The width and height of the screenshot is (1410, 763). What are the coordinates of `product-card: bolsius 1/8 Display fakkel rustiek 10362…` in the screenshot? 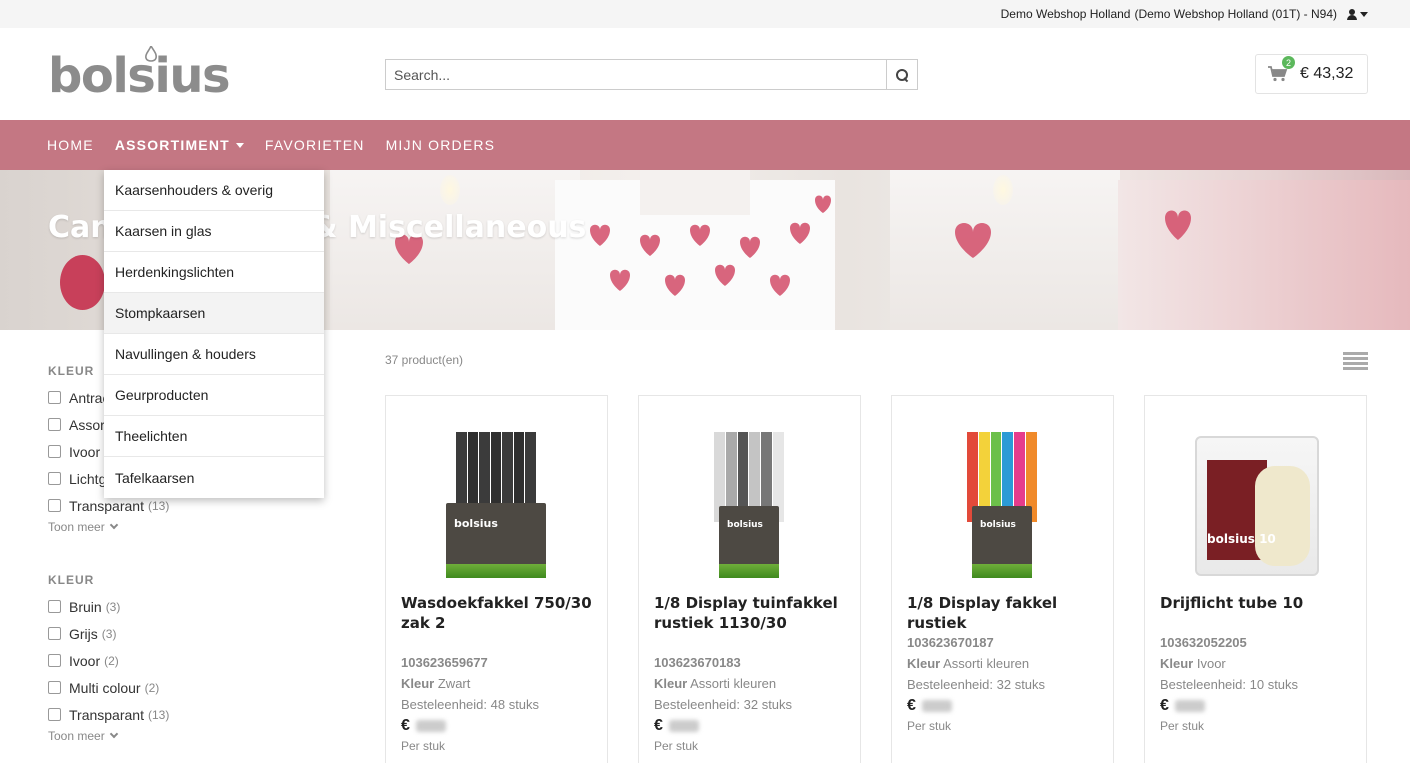 It's located at (1002, 579).